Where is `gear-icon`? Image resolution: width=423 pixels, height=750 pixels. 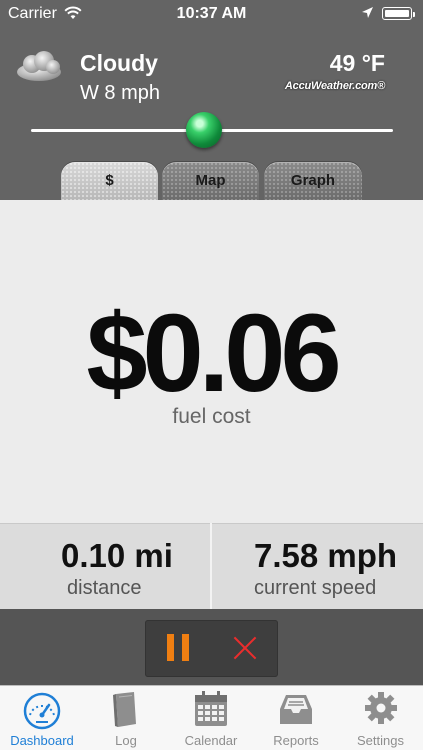 gear-icon is located at coordinates (381, 710).